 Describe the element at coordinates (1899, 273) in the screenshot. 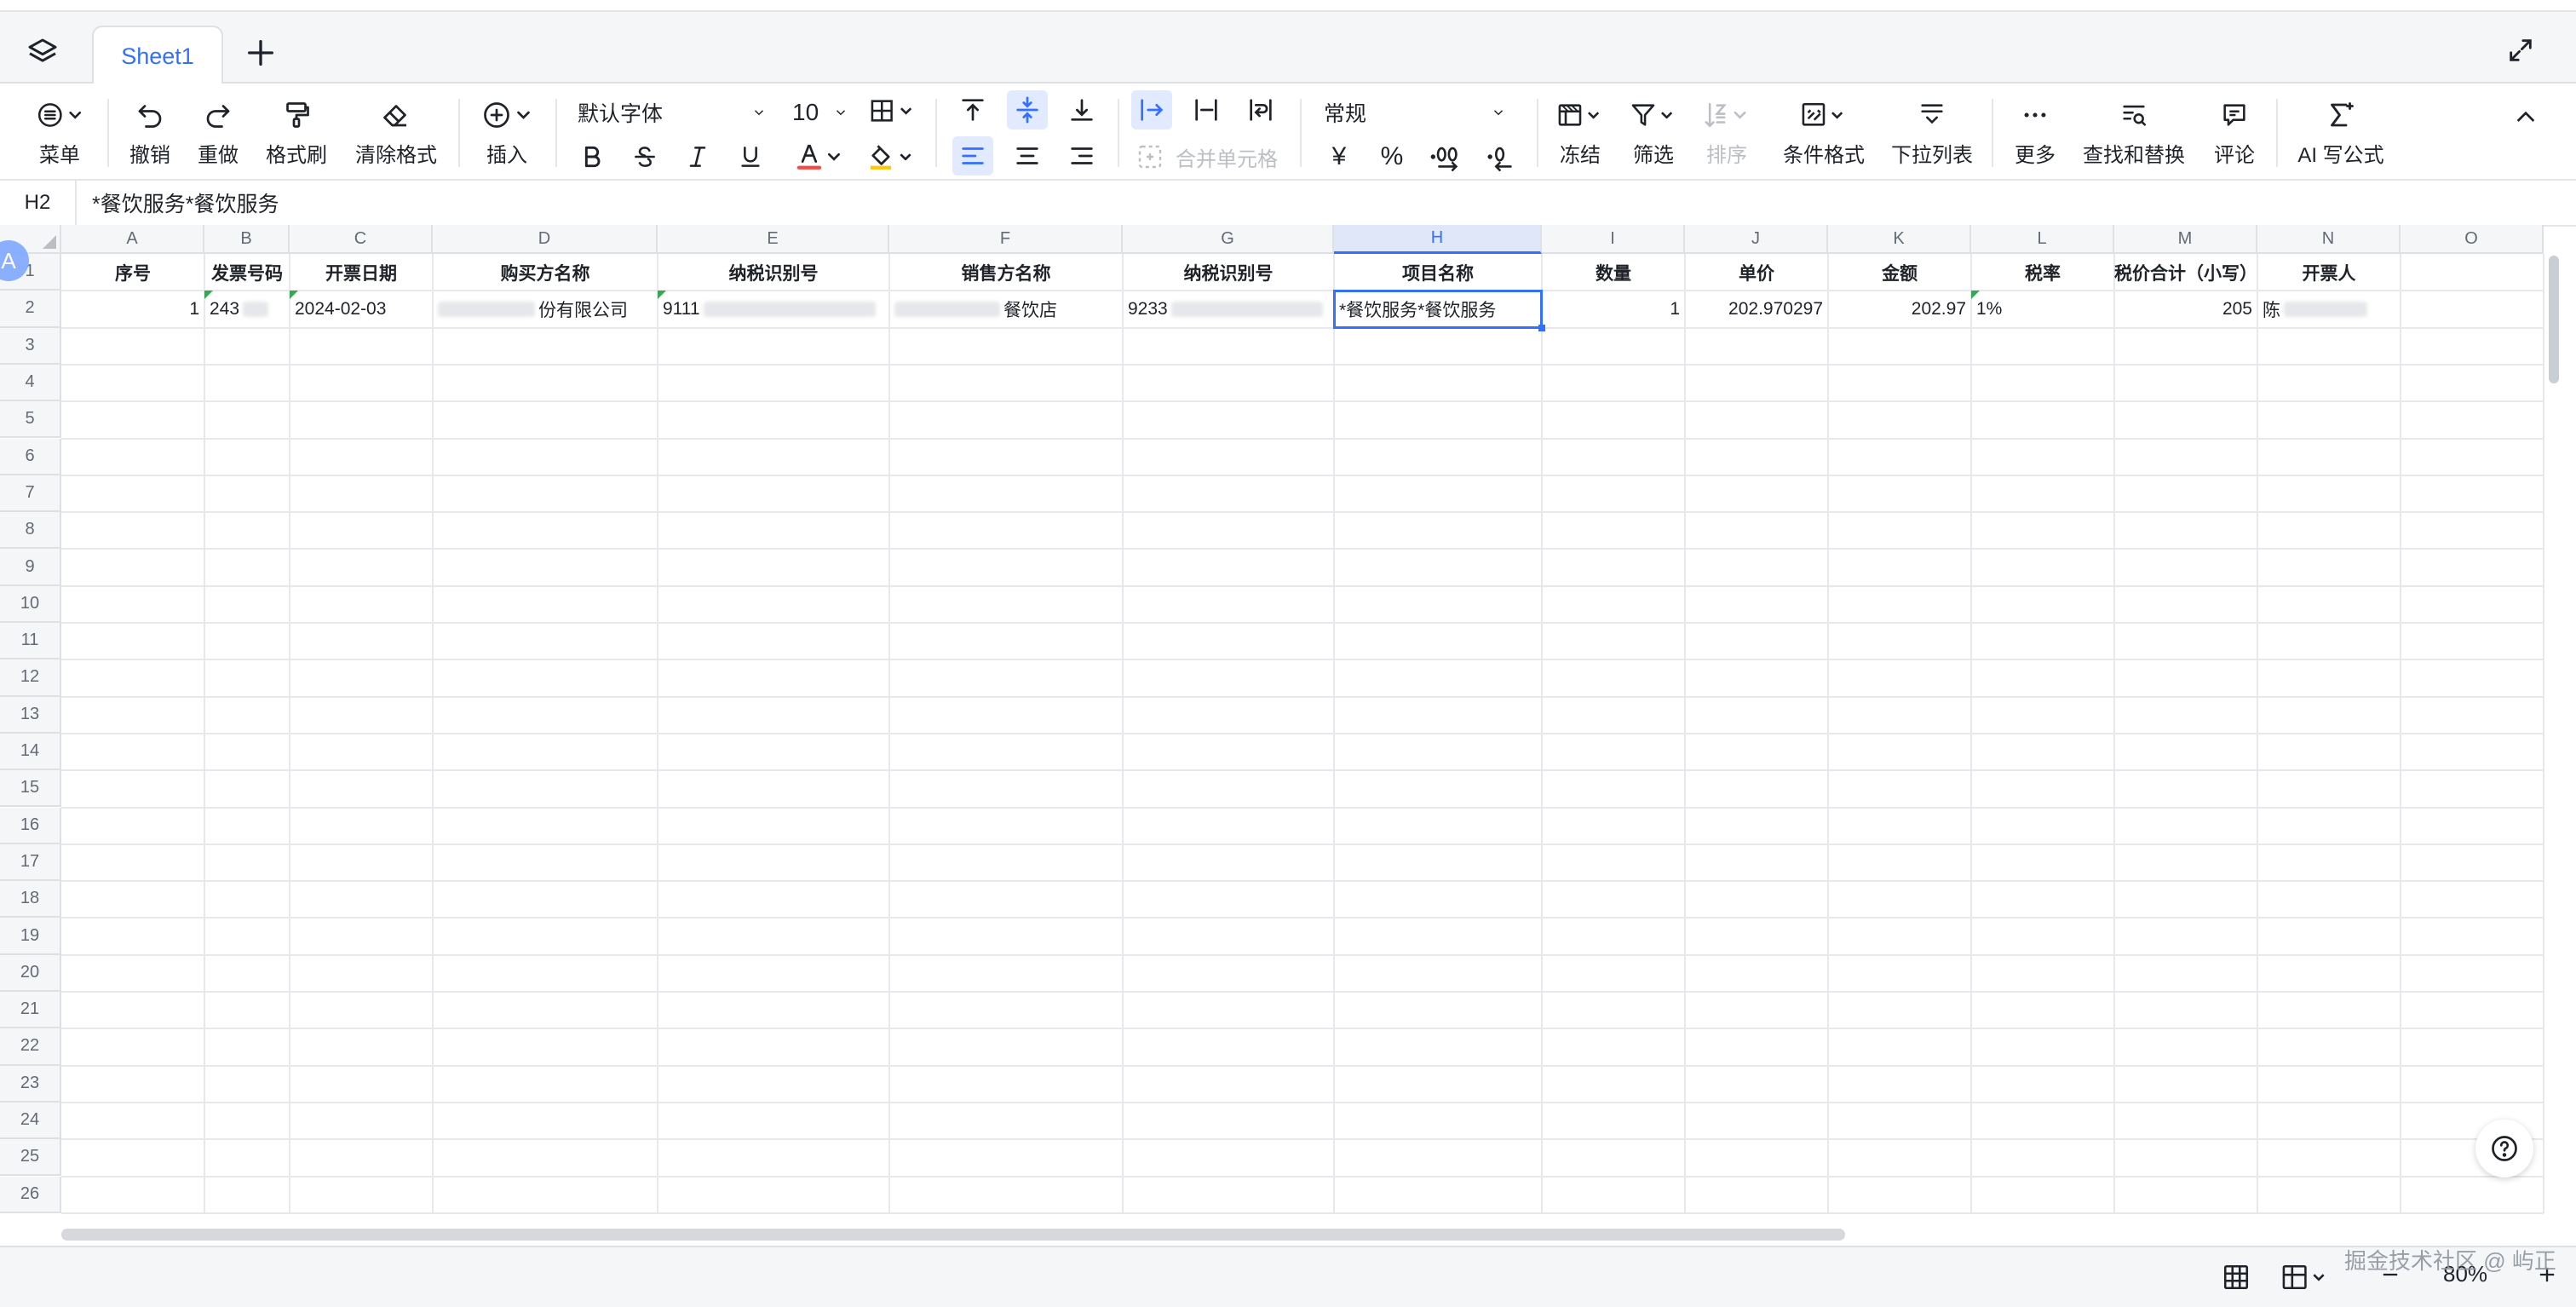

I see `cell-k1: 金额` at that location.